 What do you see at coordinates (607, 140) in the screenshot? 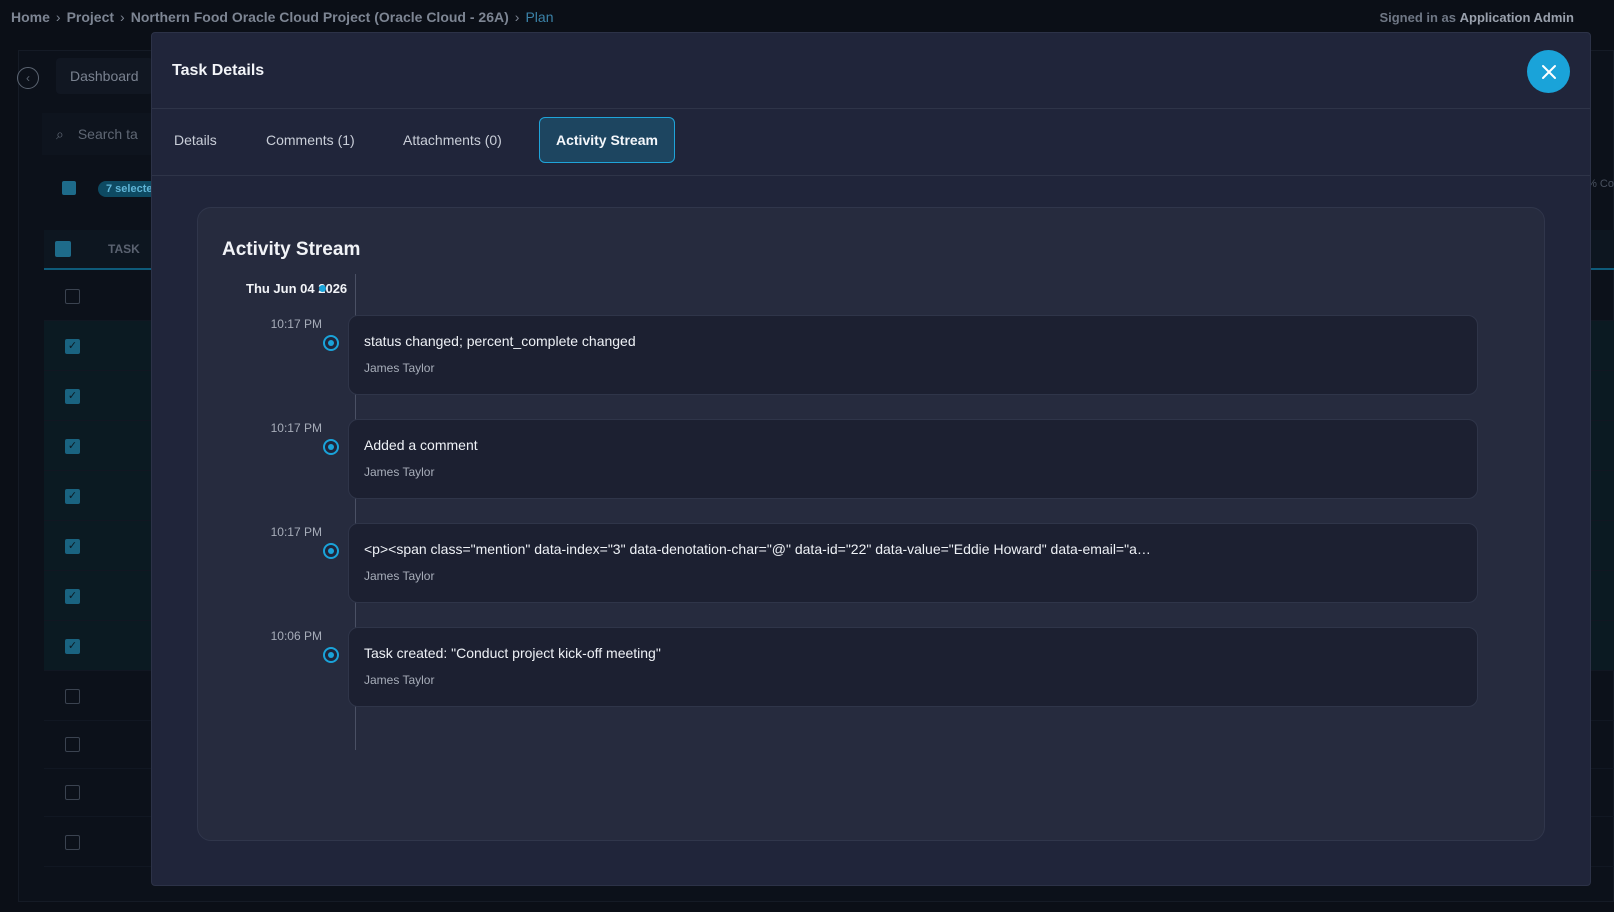
I see `tab-activity-stream: Activity Stream` at bounding box center [607, 140].